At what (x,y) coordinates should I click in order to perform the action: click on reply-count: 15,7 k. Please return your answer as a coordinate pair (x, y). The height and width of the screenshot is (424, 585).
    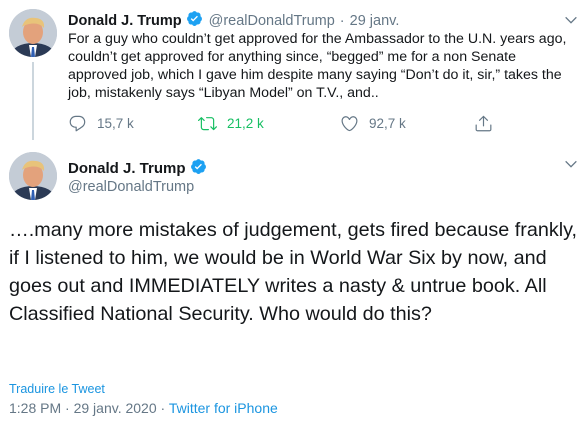
    Looking at the image, I should click on (115, 123).